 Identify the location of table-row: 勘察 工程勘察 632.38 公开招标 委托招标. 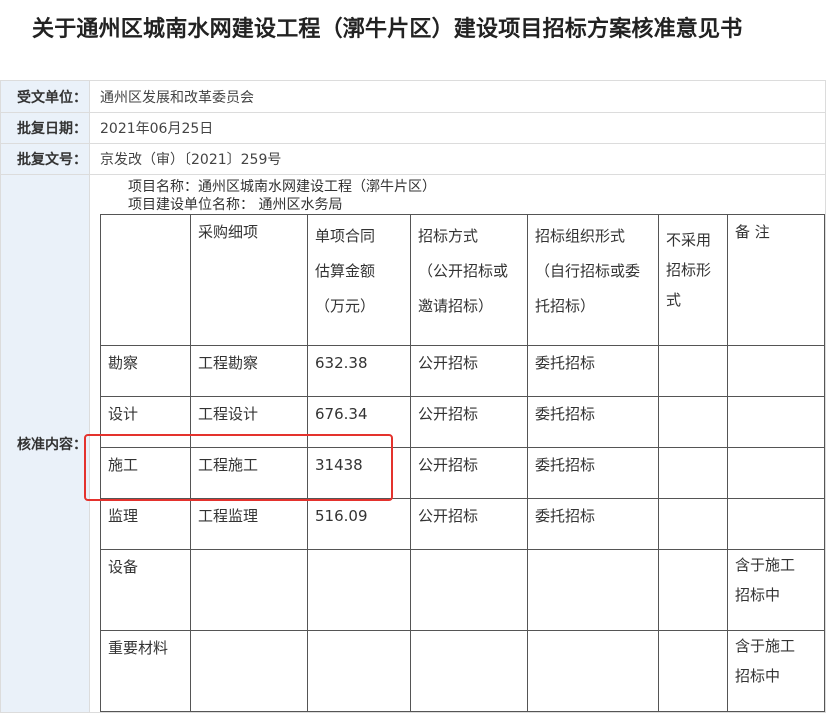
(462, 371).